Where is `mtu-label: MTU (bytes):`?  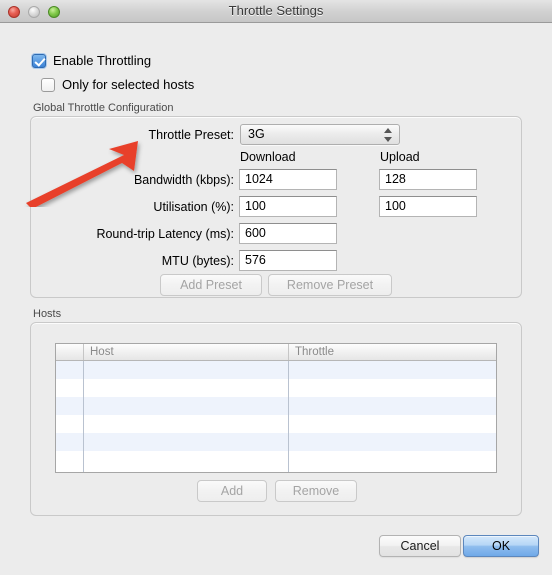
mtu-label: MTU (bytes): is located at coordinates (197, 261).